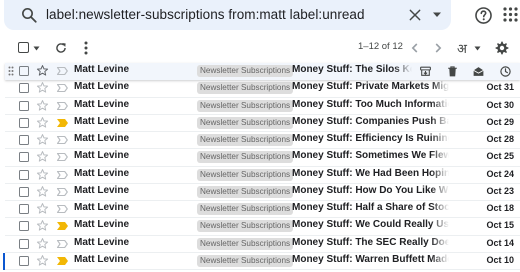 Image resolution: width=520 pixels, height=272 pixels. I want to click on select-all-checkbox, so click(23, 47).